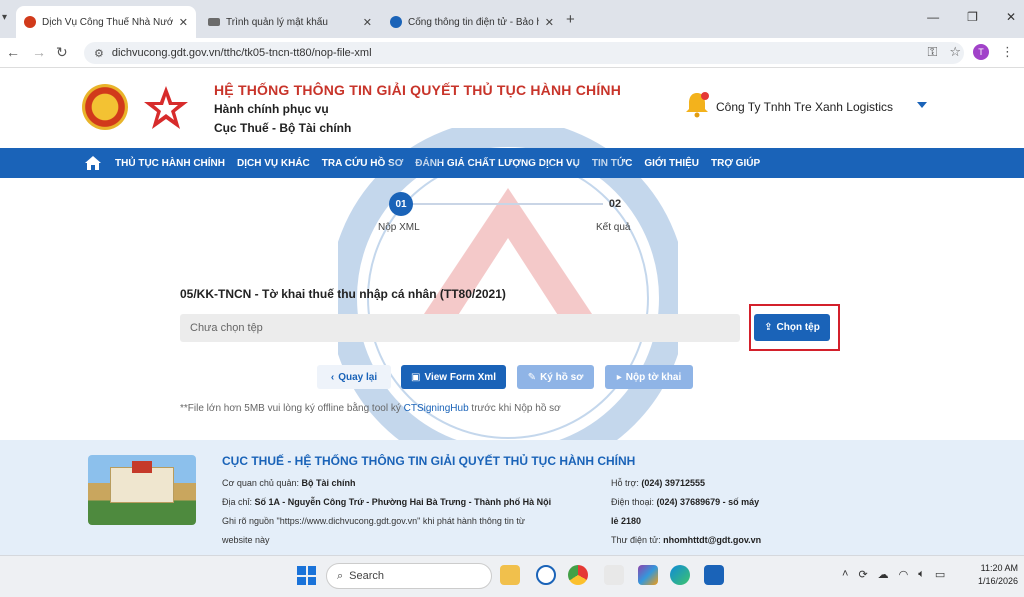  What do you see at coordinates (460, 377) in the screenshot?
I see `view-label: View Form Xml` at bounding box center [460, 377].